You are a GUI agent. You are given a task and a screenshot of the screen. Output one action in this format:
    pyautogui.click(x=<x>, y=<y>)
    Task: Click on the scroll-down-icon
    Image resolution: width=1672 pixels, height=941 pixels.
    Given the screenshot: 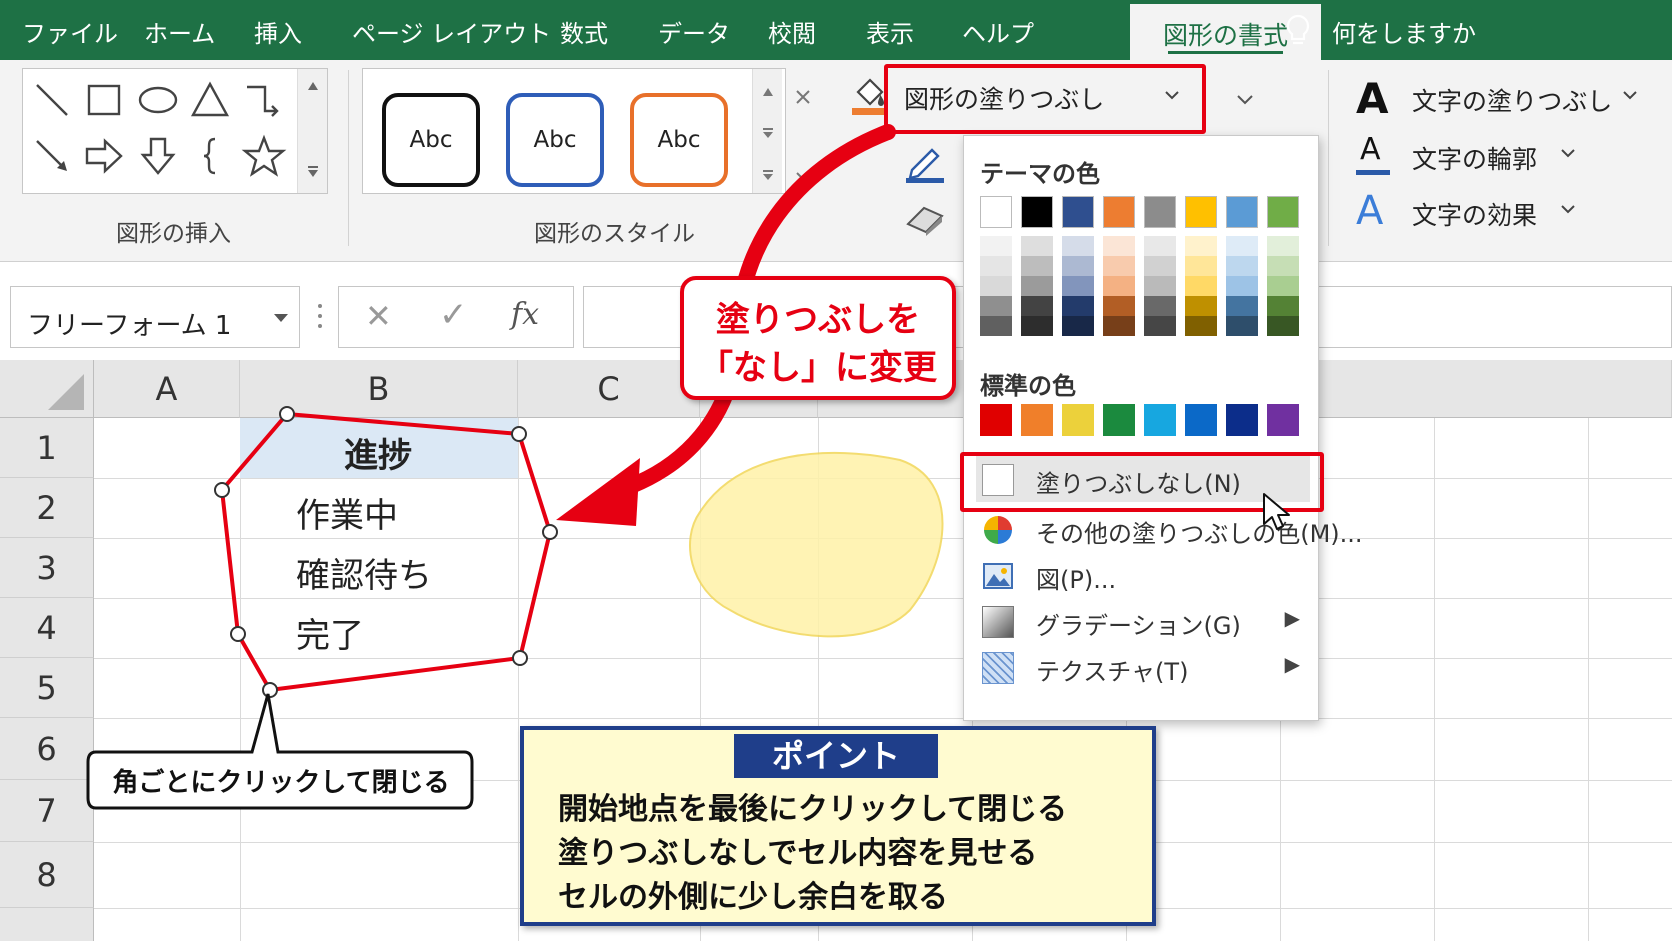 What is the action you would take?
    pyautogui.click(x=768, y=133)
    